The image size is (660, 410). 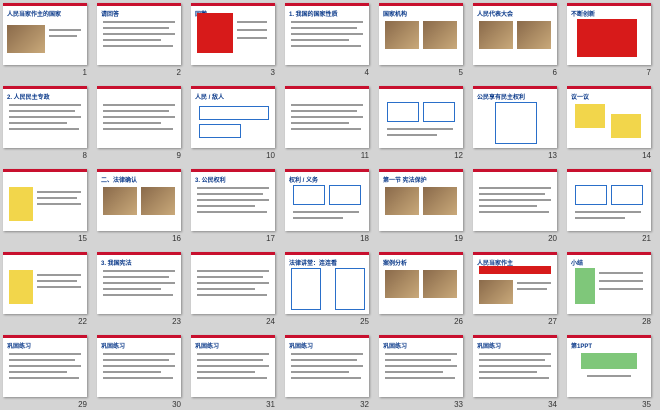 I want to click on slide-number: 15, so click(x=82, y=238).